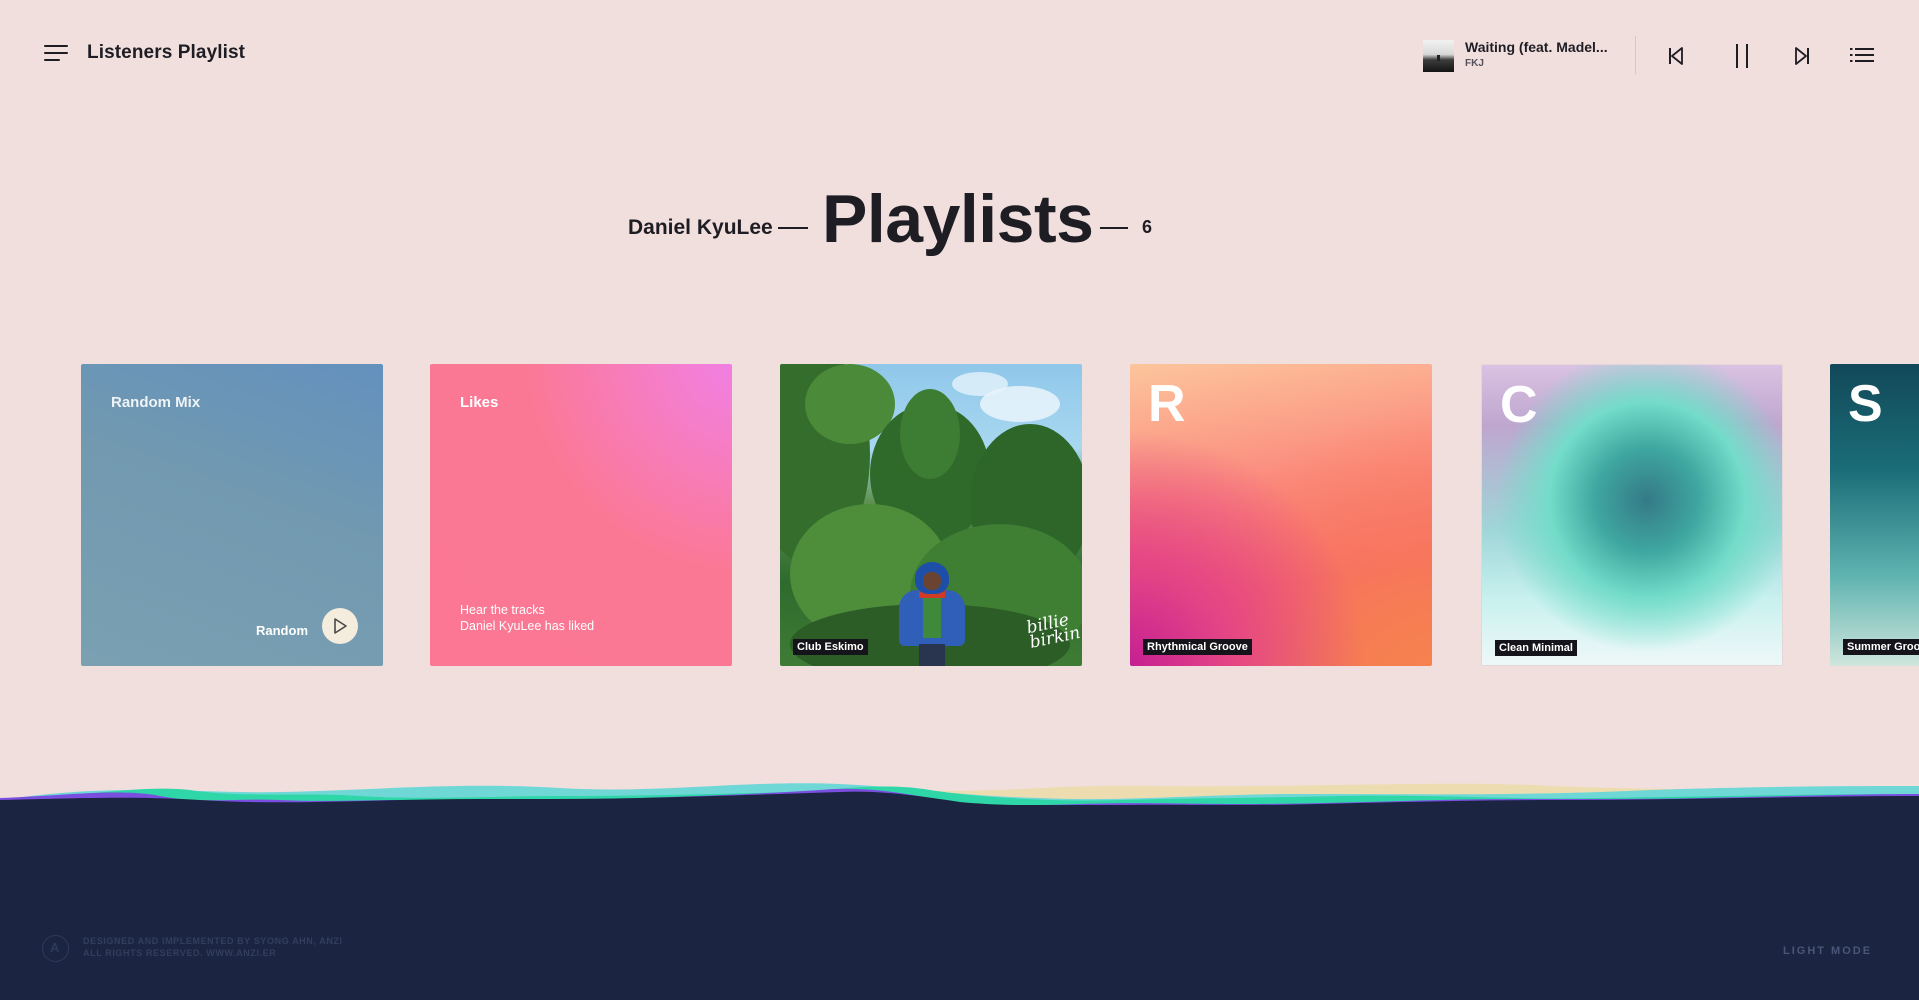 The height and width of the screenshot is (1000, 1919). I want to click on card-description-line: Daniel KyuLee has liked, so click(527, 626).